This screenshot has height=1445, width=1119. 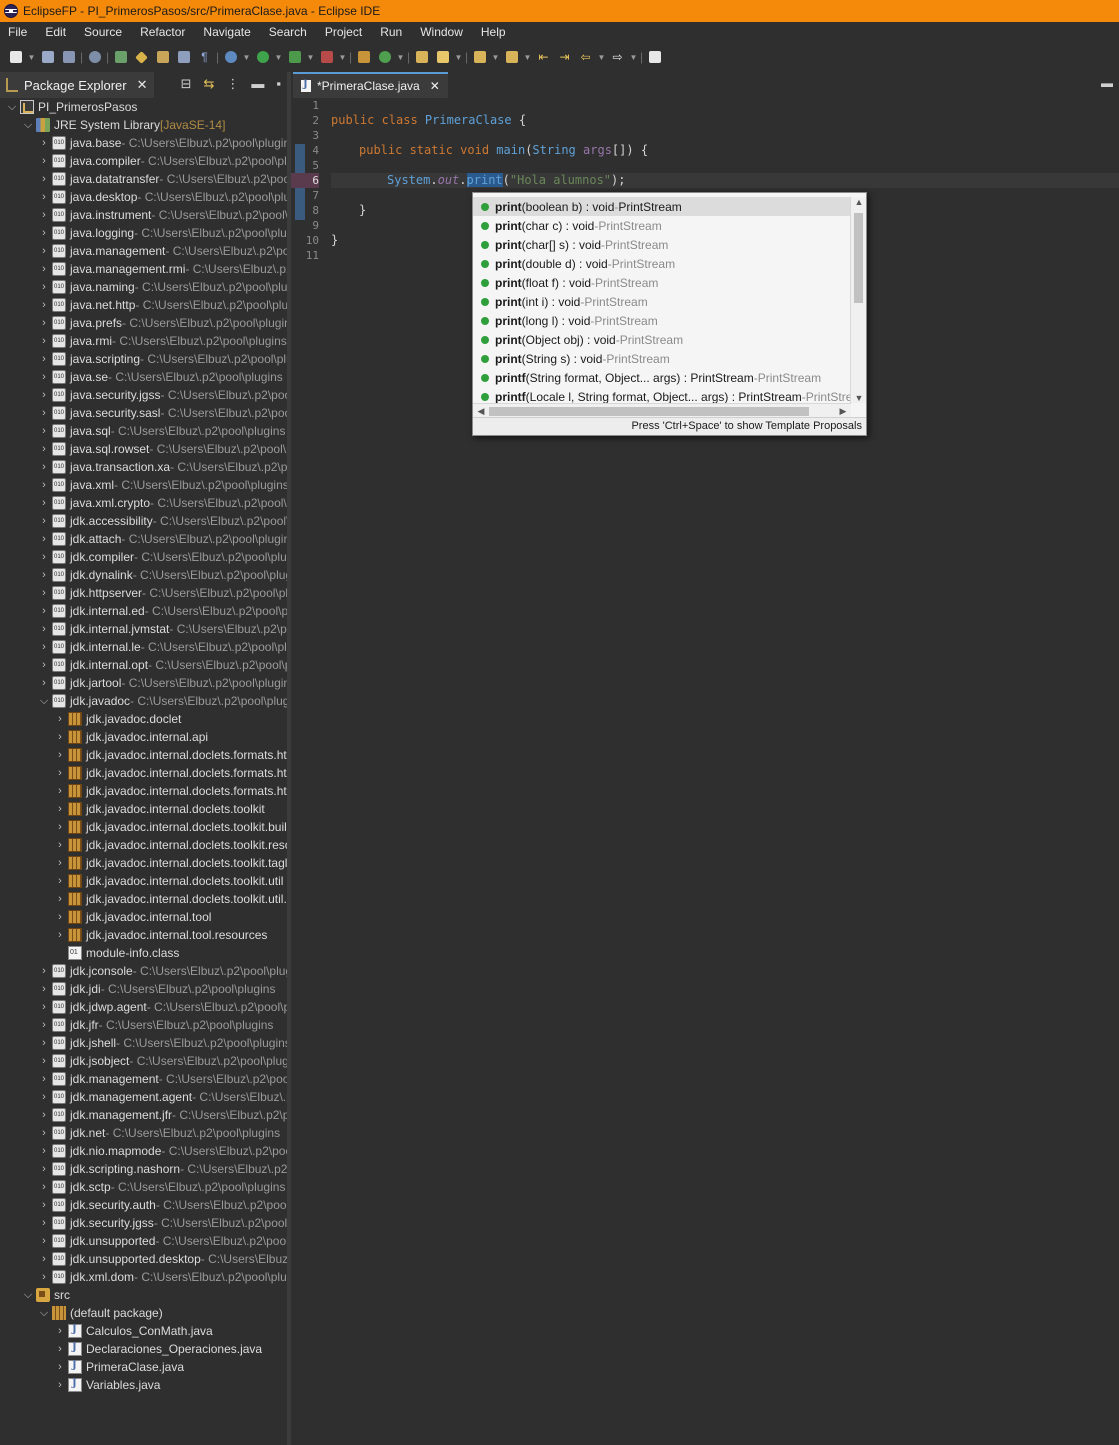 What do you see at coordinates (662, 263) in the screenshot?
I see `proposal-item: print (double d) : void - PrintStream` at bounding box center [662, 263].